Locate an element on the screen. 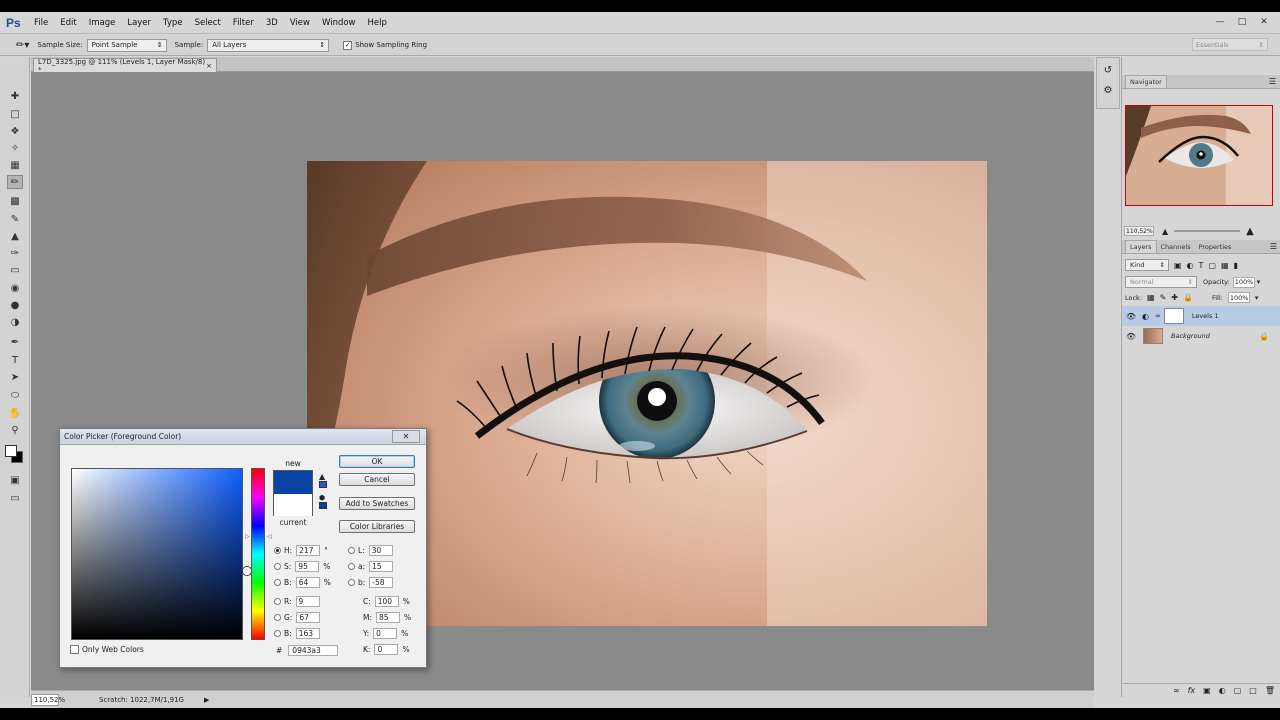 This screenshot has height=720, width=1280. eyedropper-preset-icon: ✏▾ is located at coordinates (22, 45).